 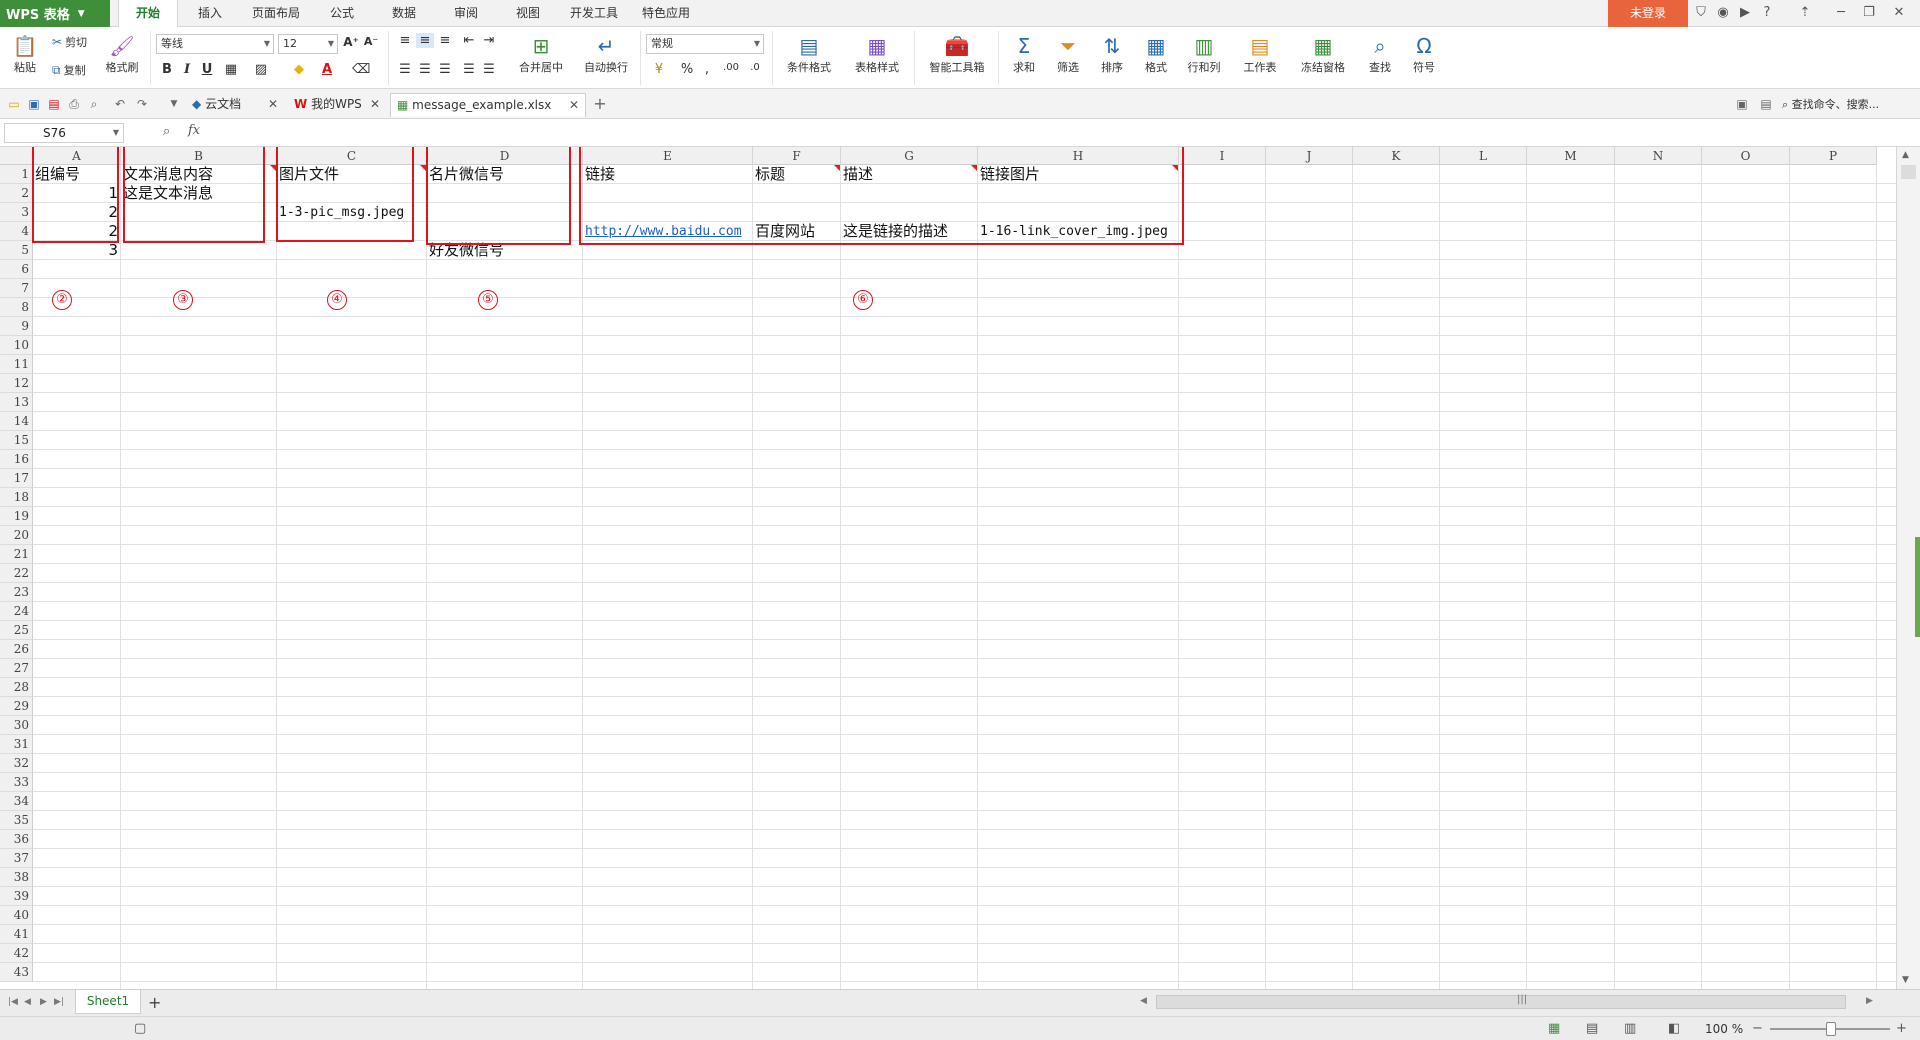 What do you see at coordinates (1323, 54) in the screenshot?
I see `freeze-panes-button: ▦ 冻结窗格` at bounding box center [1323, 54].